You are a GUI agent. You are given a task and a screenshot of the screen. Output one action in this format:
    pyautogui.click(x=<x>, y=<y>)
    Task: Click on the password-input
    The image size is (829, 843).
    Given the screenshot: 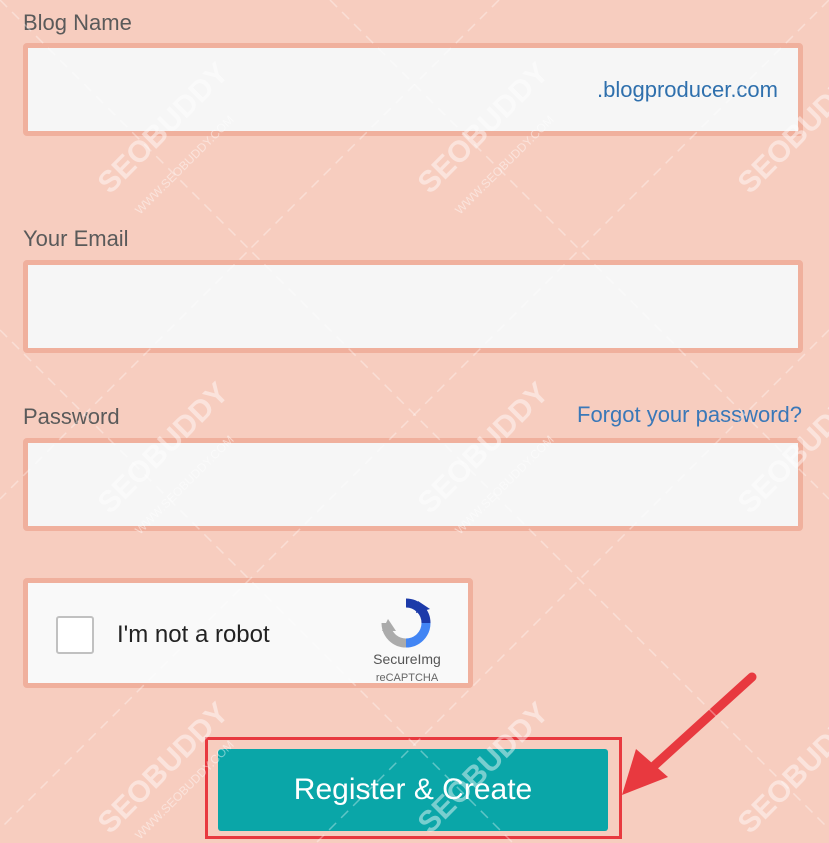 What is the action you would take?
    pyautogui.click(x=413, y=484)
    